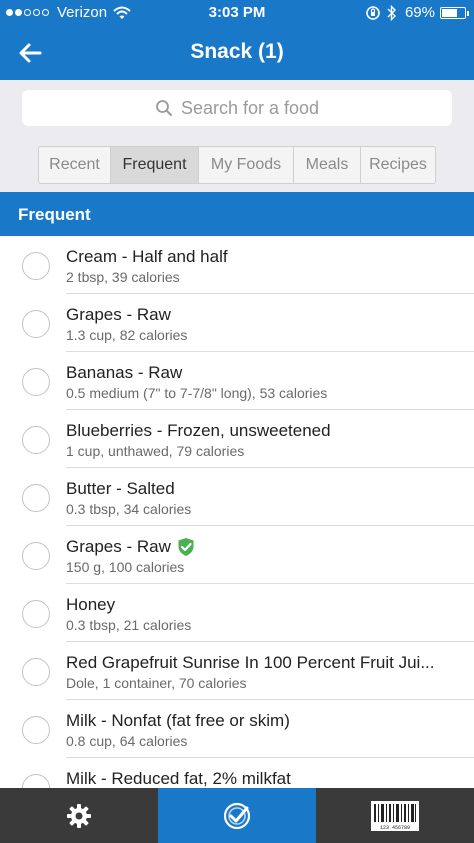 The width and height of the screenshot is (474, 843). What do you see at coordinates (237, 613) in the screenshot?
I see `list-item: Honey 0.3 tbsp, 21 calories` at bounding box center [237, 613].